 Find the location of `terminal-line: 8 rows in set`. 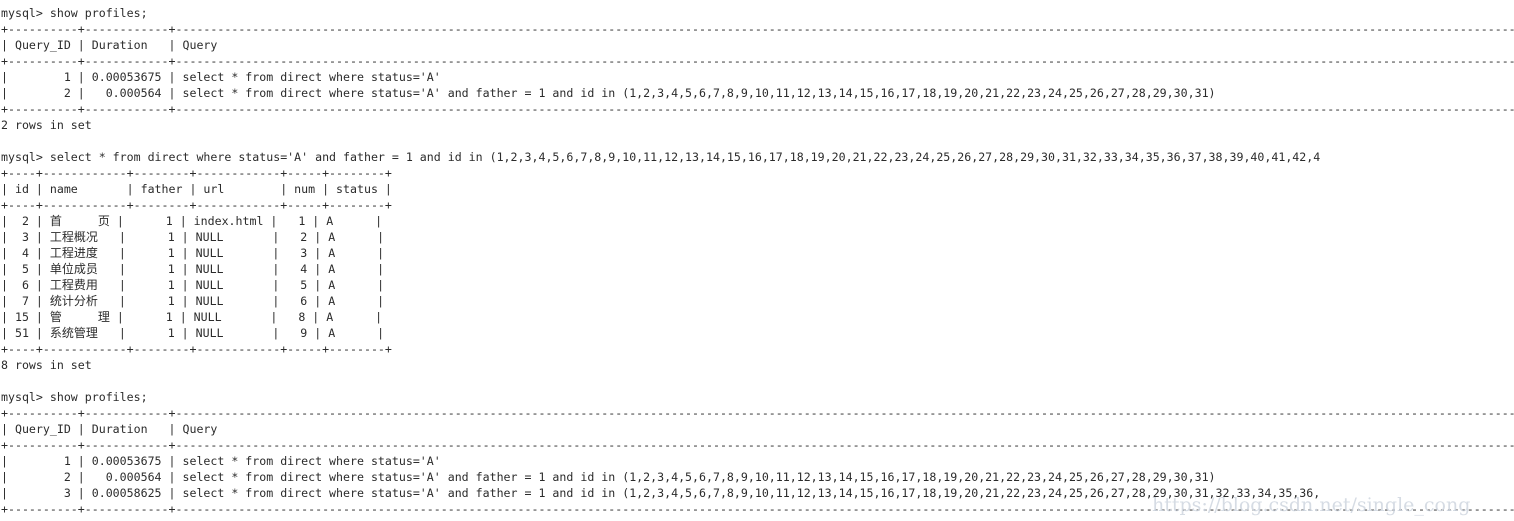

terminal-line: 8 rows in set is located at coordinates (46, 365).